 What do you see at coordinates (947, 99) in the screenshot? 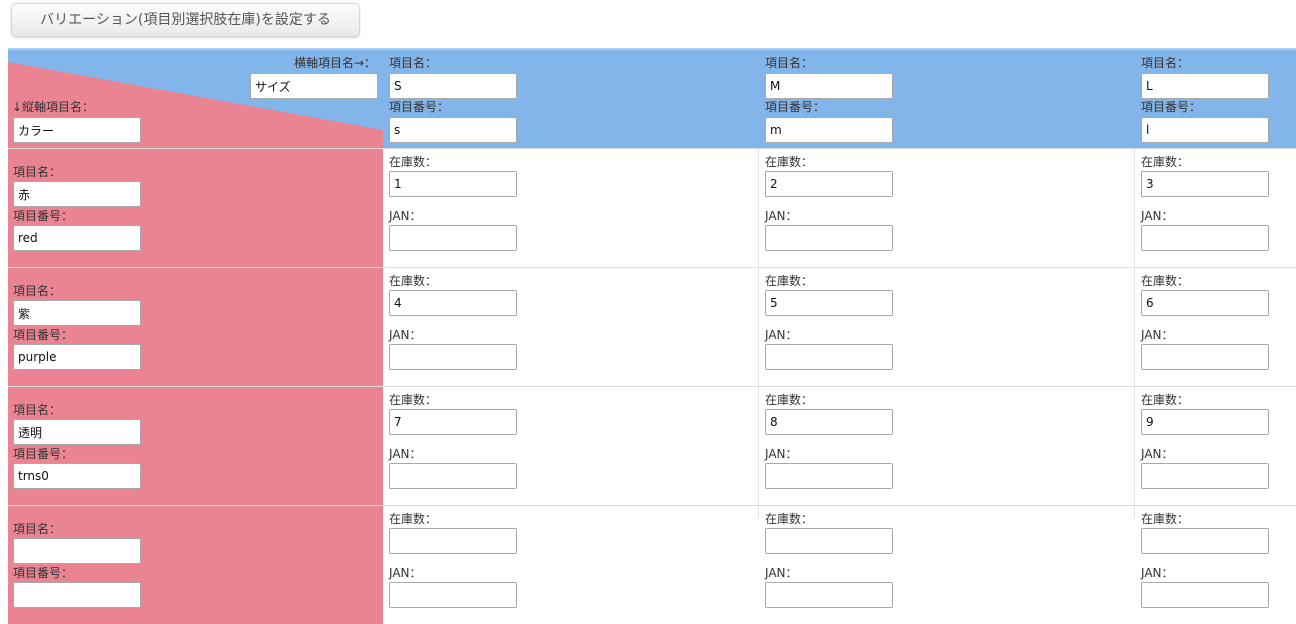
I see `column-header-2: 項目名： 項目番号：` at bounding box center [947, 99].